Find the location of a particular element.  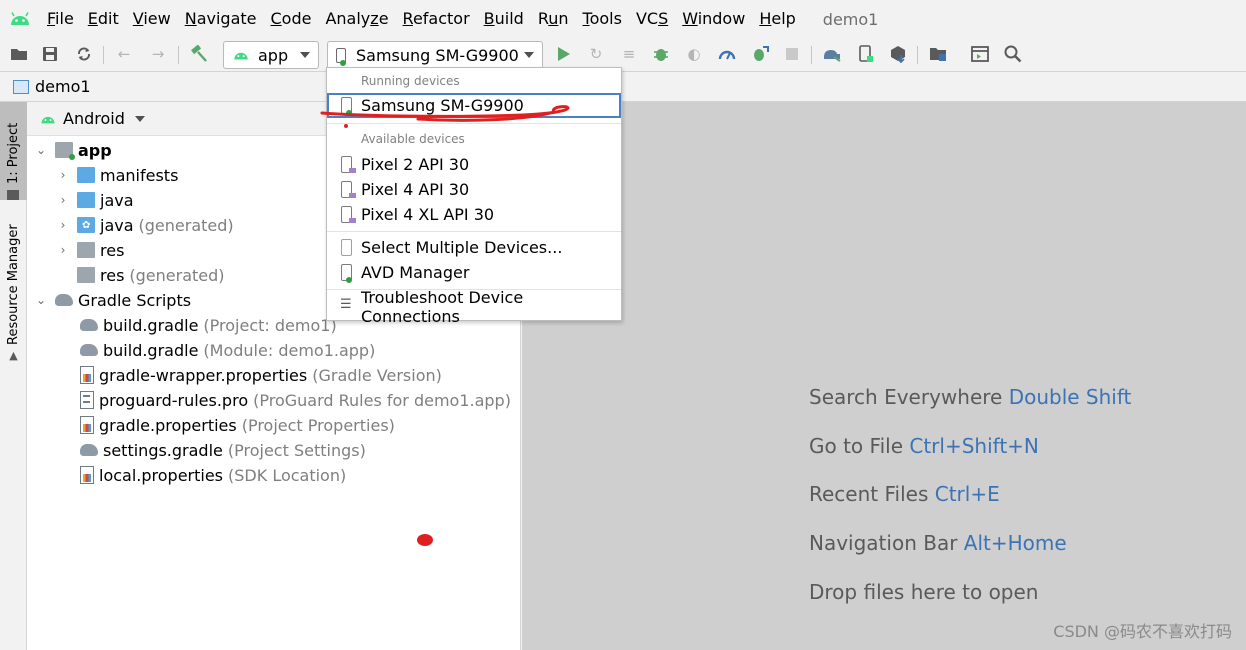

menu-vcs: VCS is located at coordinates (652, 19).